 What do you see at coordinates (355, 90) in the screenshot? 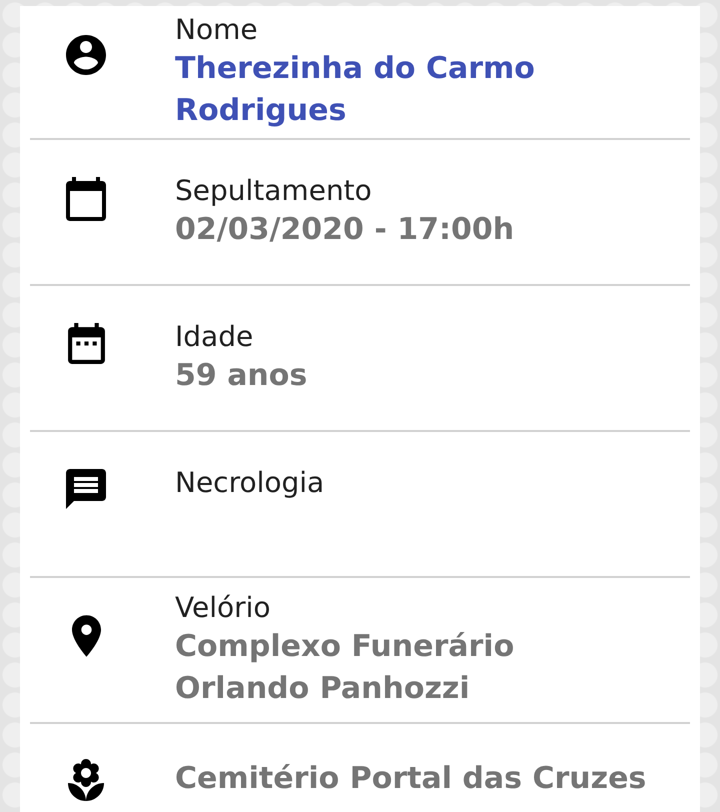
I see `person-name: Therezinha do Carmo Rodrigues` at bounding box center [355, 90].